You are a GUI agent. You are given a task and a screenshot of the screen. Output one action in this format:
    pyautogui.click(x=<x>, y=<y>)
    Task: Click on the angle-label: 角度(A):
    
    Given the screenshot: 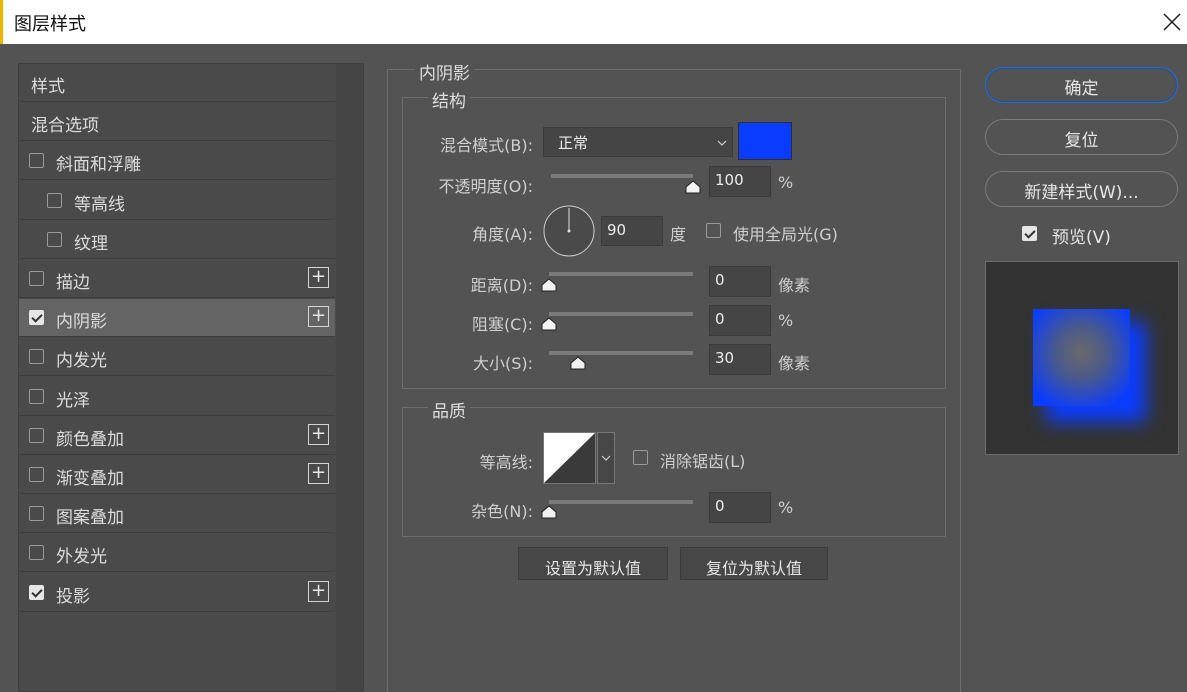 What is the action you would take?
    pyautogui.click(x=502, y=234)
    